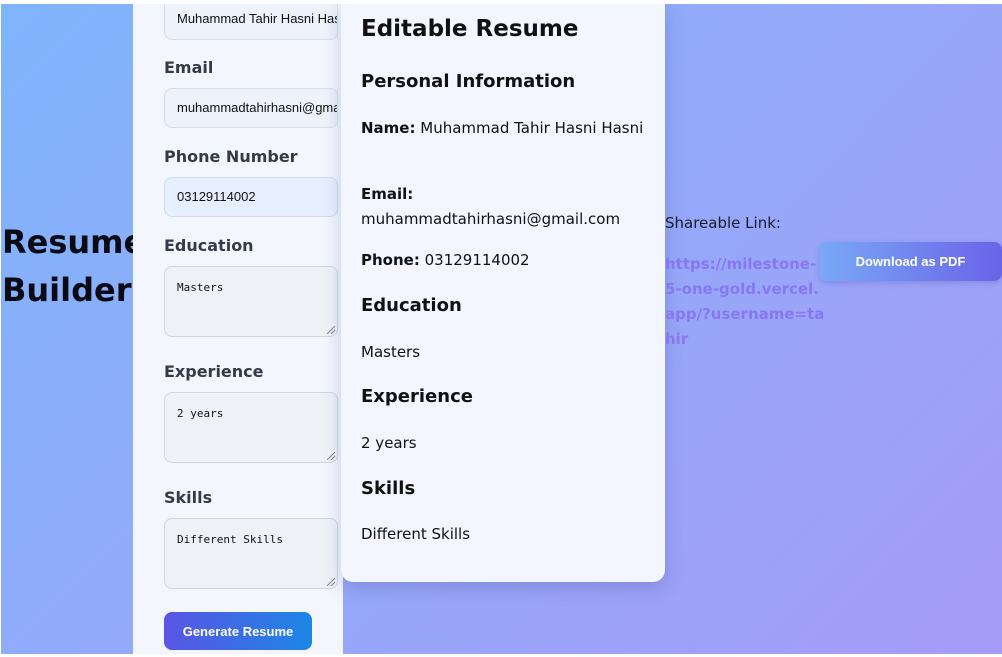  What do you see at coordinates (209, 245) in the screenshot?
I see `education-label: Education` at bounding box center [209, 245].